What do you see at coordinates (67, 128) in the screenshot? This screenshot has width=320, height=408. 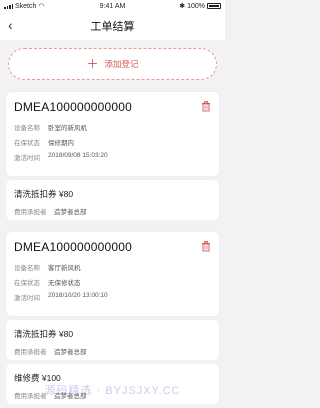 I see `info-value: 卧室的新风机` at bounding box center [67, 128].